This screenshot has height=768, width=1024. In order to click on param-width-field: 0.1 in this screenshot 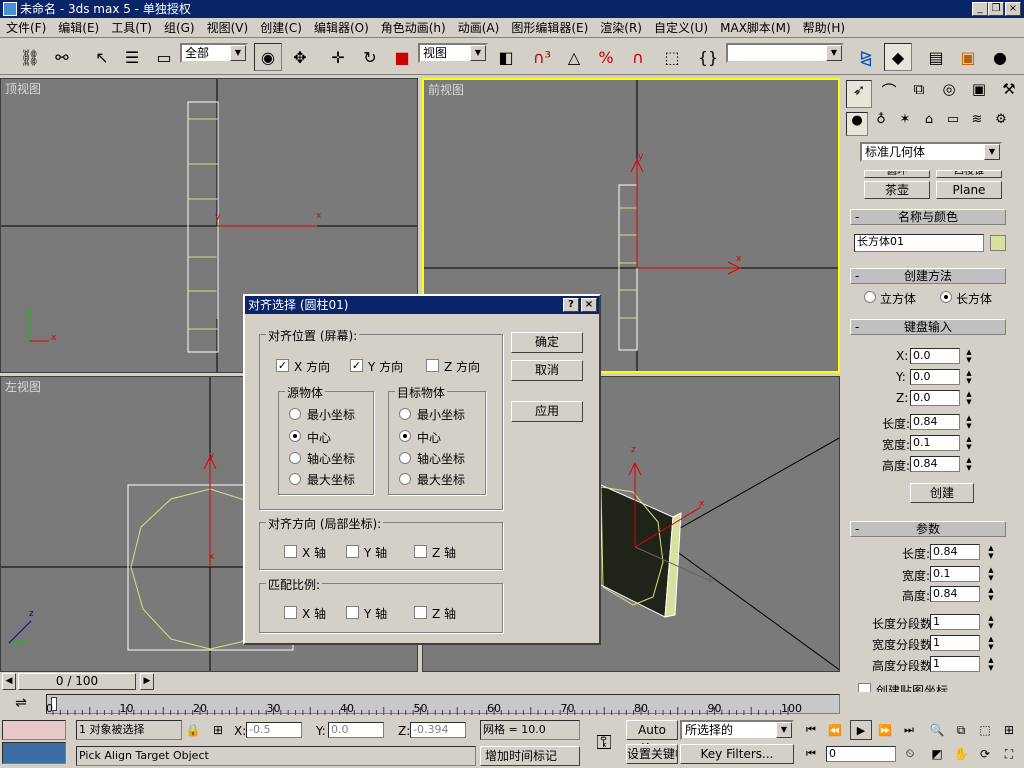, I will do `click(955, 574)`.